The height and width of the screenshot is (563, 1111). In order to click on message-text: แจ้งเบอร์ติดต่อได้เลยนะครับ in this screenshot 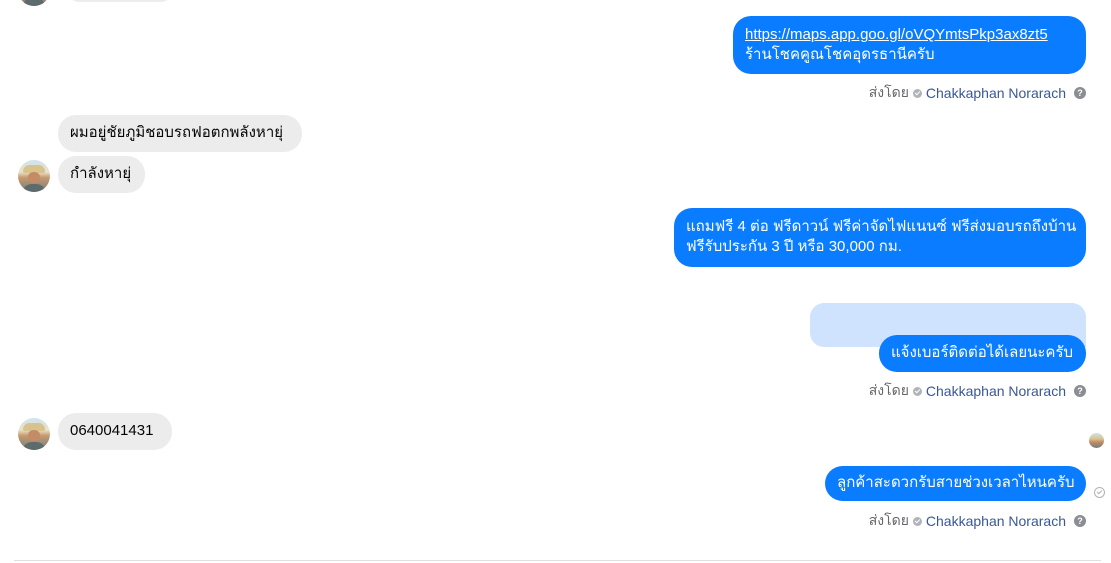, I will do `click(982, 352)`.